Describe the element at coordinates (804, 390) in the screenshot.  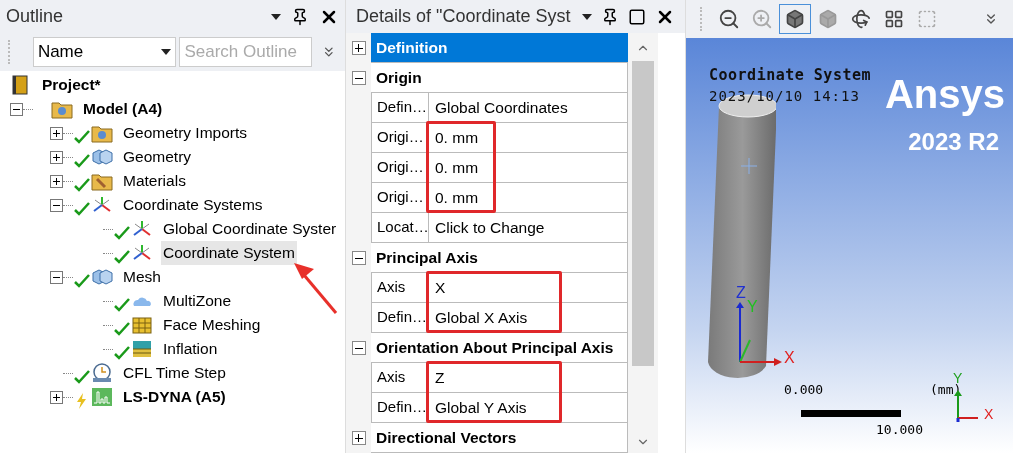
I see `scale-label: 0.000` at that location.